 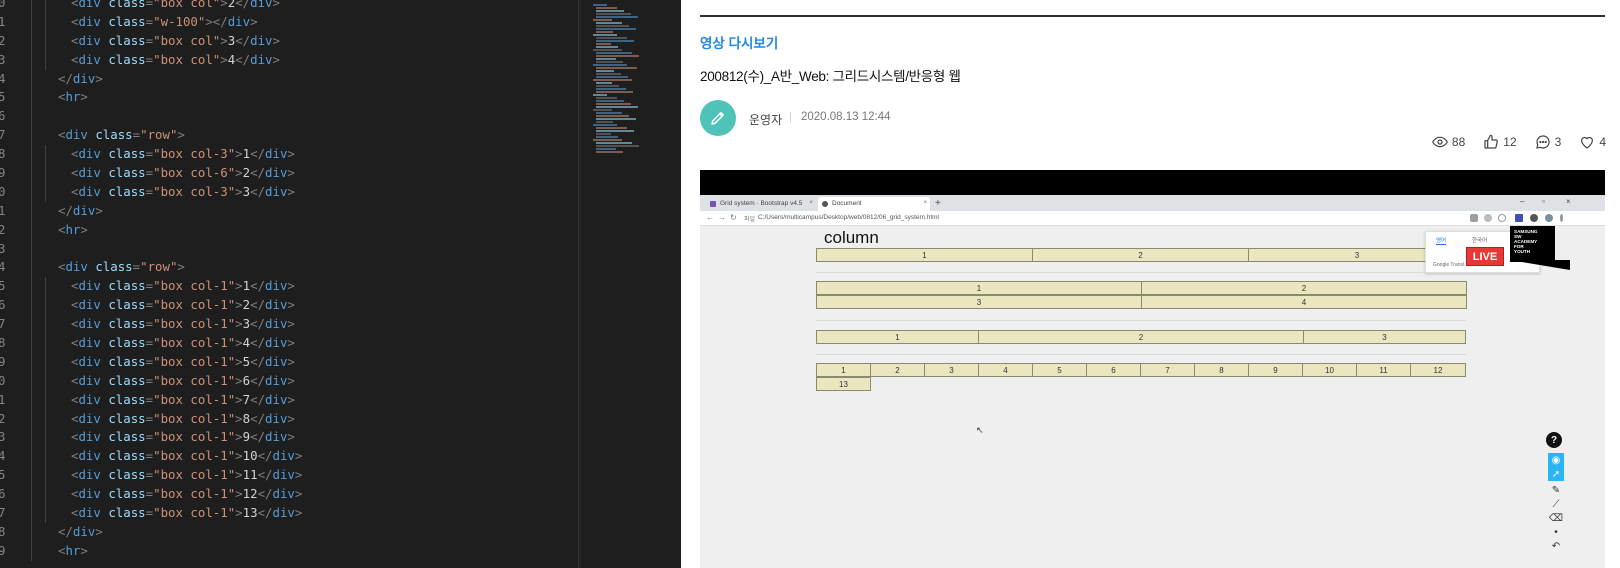 What do you see at coordinates (290, 136) in the screenshot?
I see `code-line: 7 <div class="row">` at bounding box center [290, 136].